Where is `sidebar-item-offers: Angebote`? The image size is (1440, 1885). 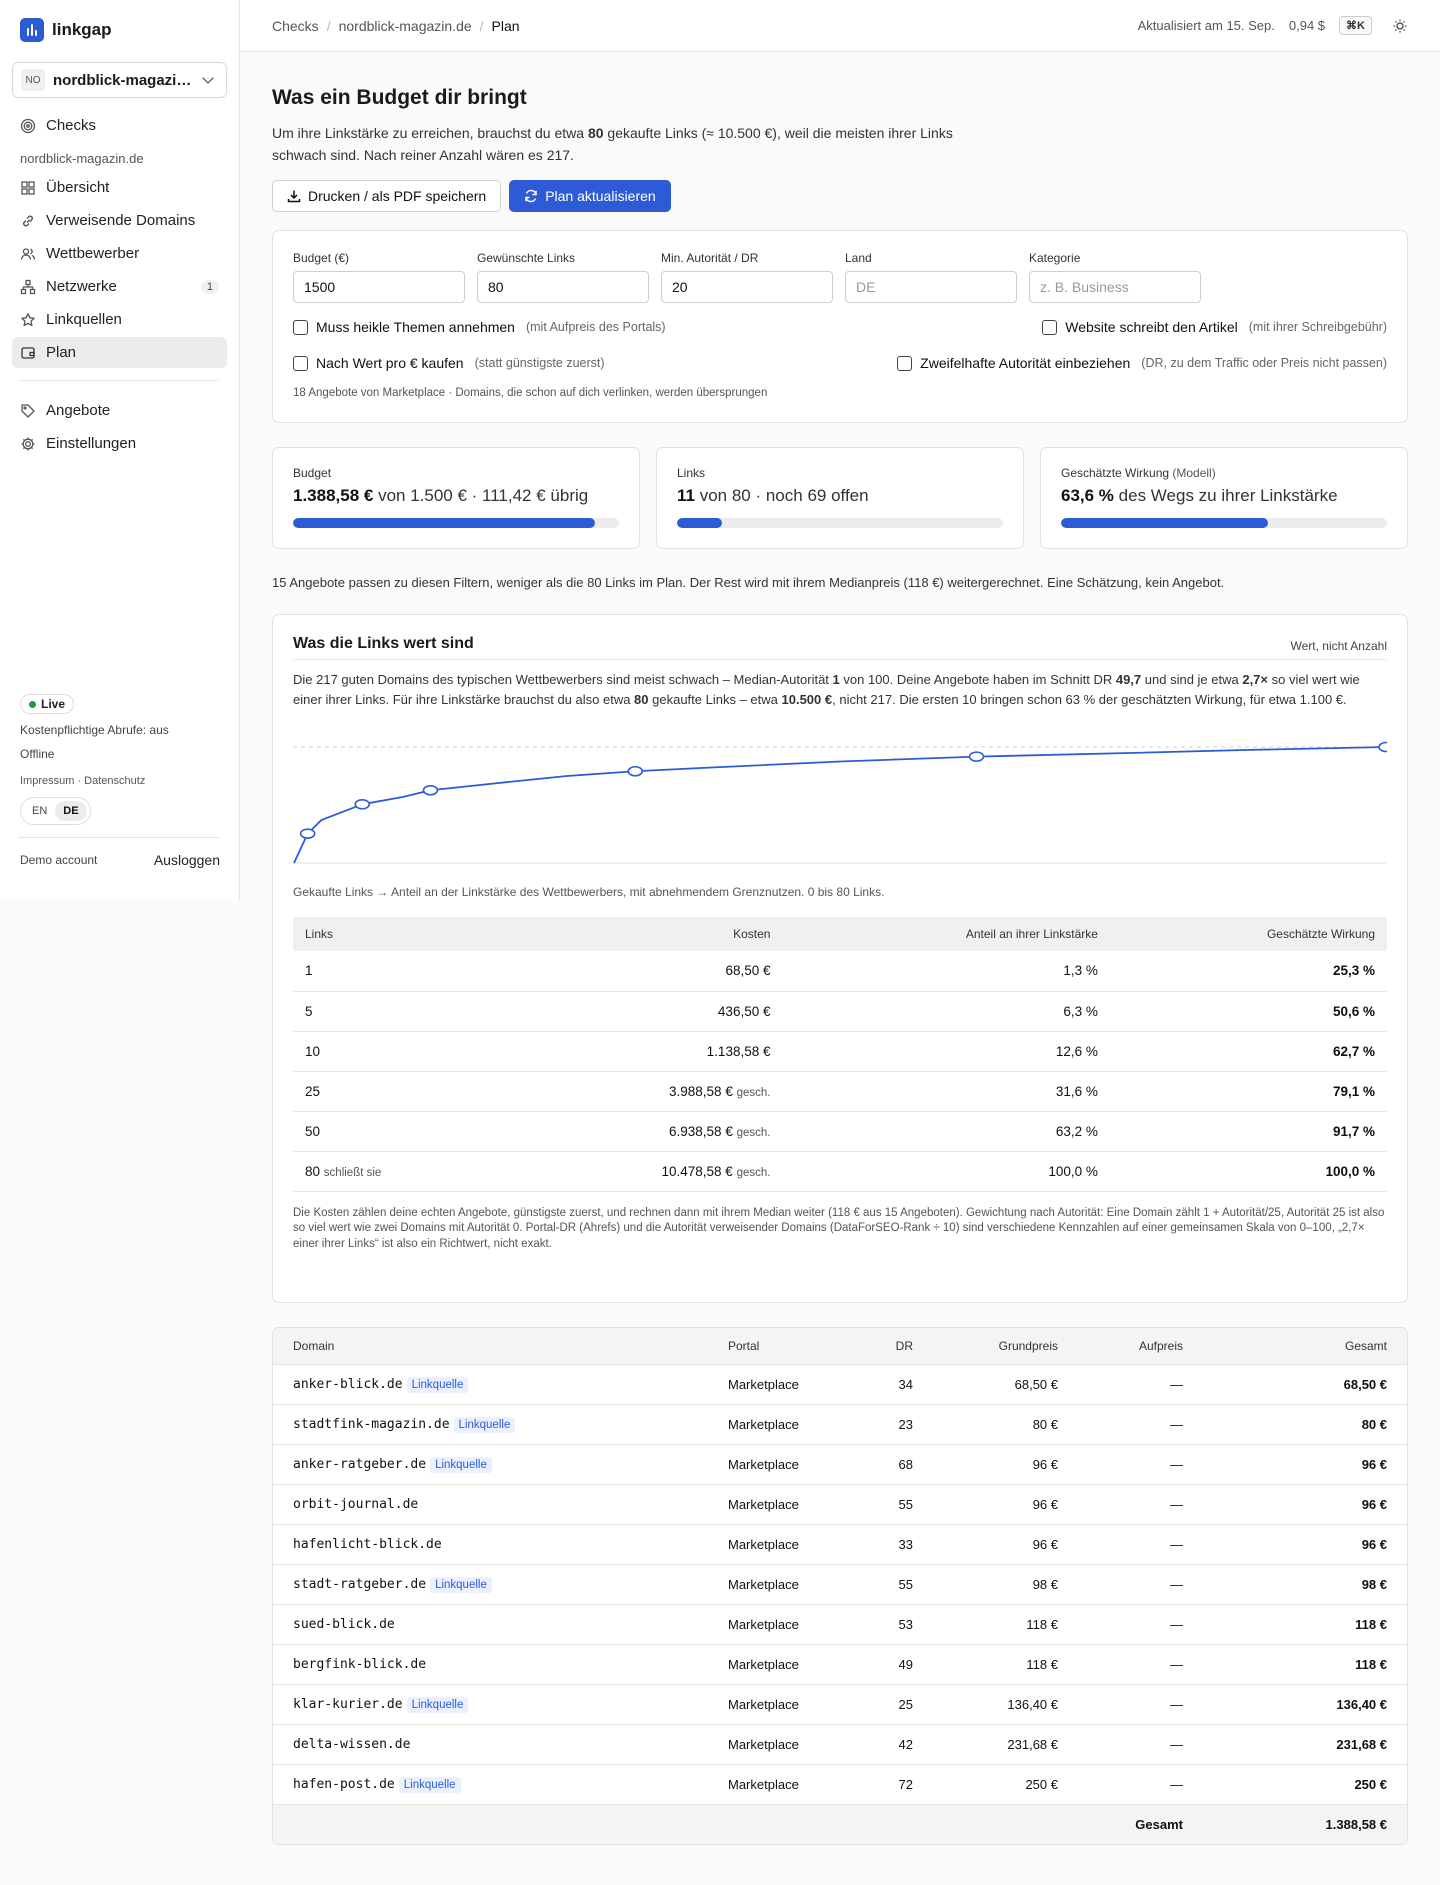 sidebar-item-offers: Angebote is located at coordinates (119, 410).